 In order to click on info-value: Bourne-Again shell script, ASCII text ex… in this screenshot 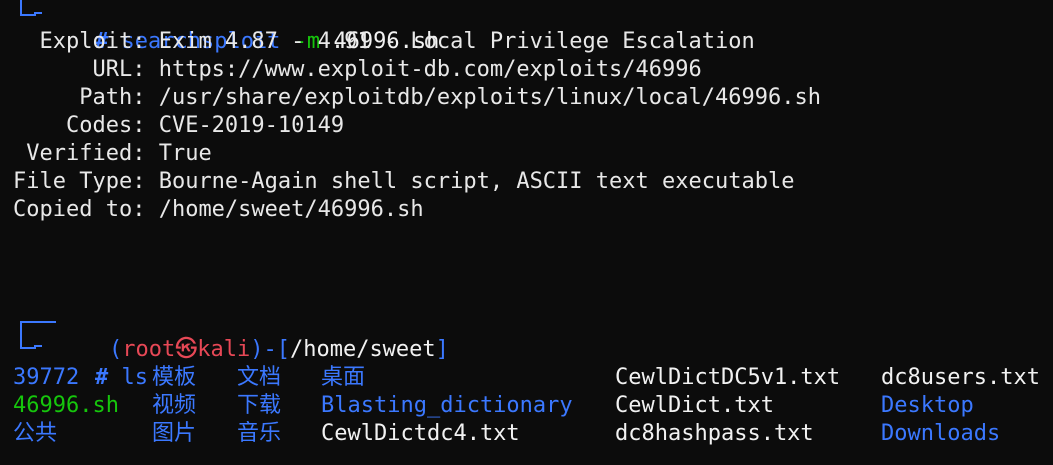, I will do `click(476, 181)`.